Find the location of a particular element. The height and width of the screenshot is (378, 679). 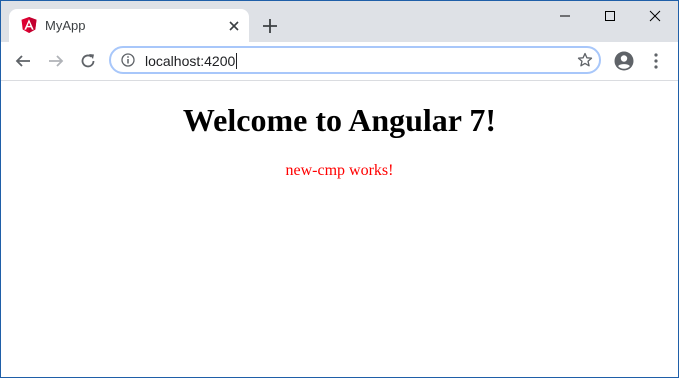

maximize-icon is located at coordinates (610, 16).